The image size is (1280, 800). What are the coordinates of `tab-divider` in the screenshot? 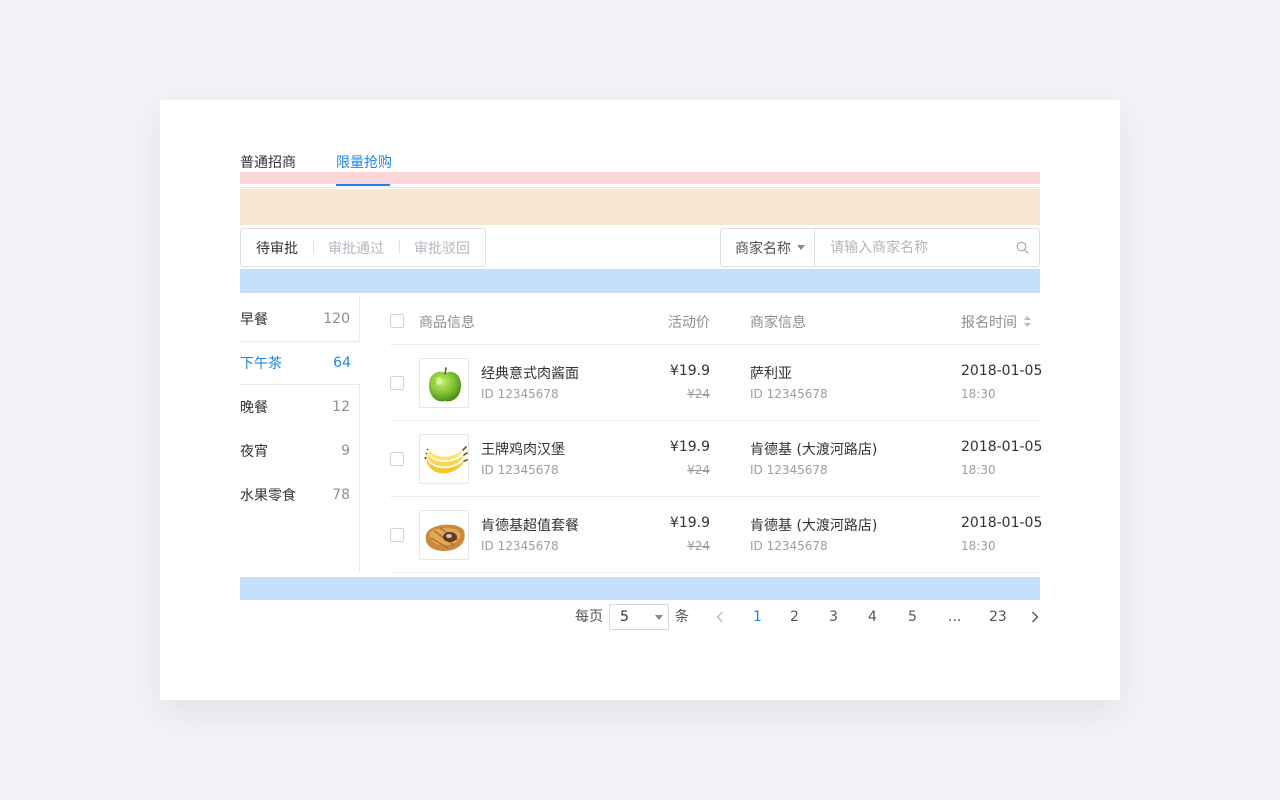 It's located at (640, 187).